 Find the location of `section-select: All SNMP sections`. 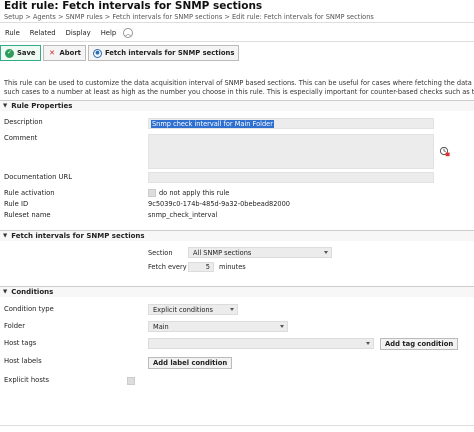

section-select: All SNMP sections is located at coordinates (260, 252).